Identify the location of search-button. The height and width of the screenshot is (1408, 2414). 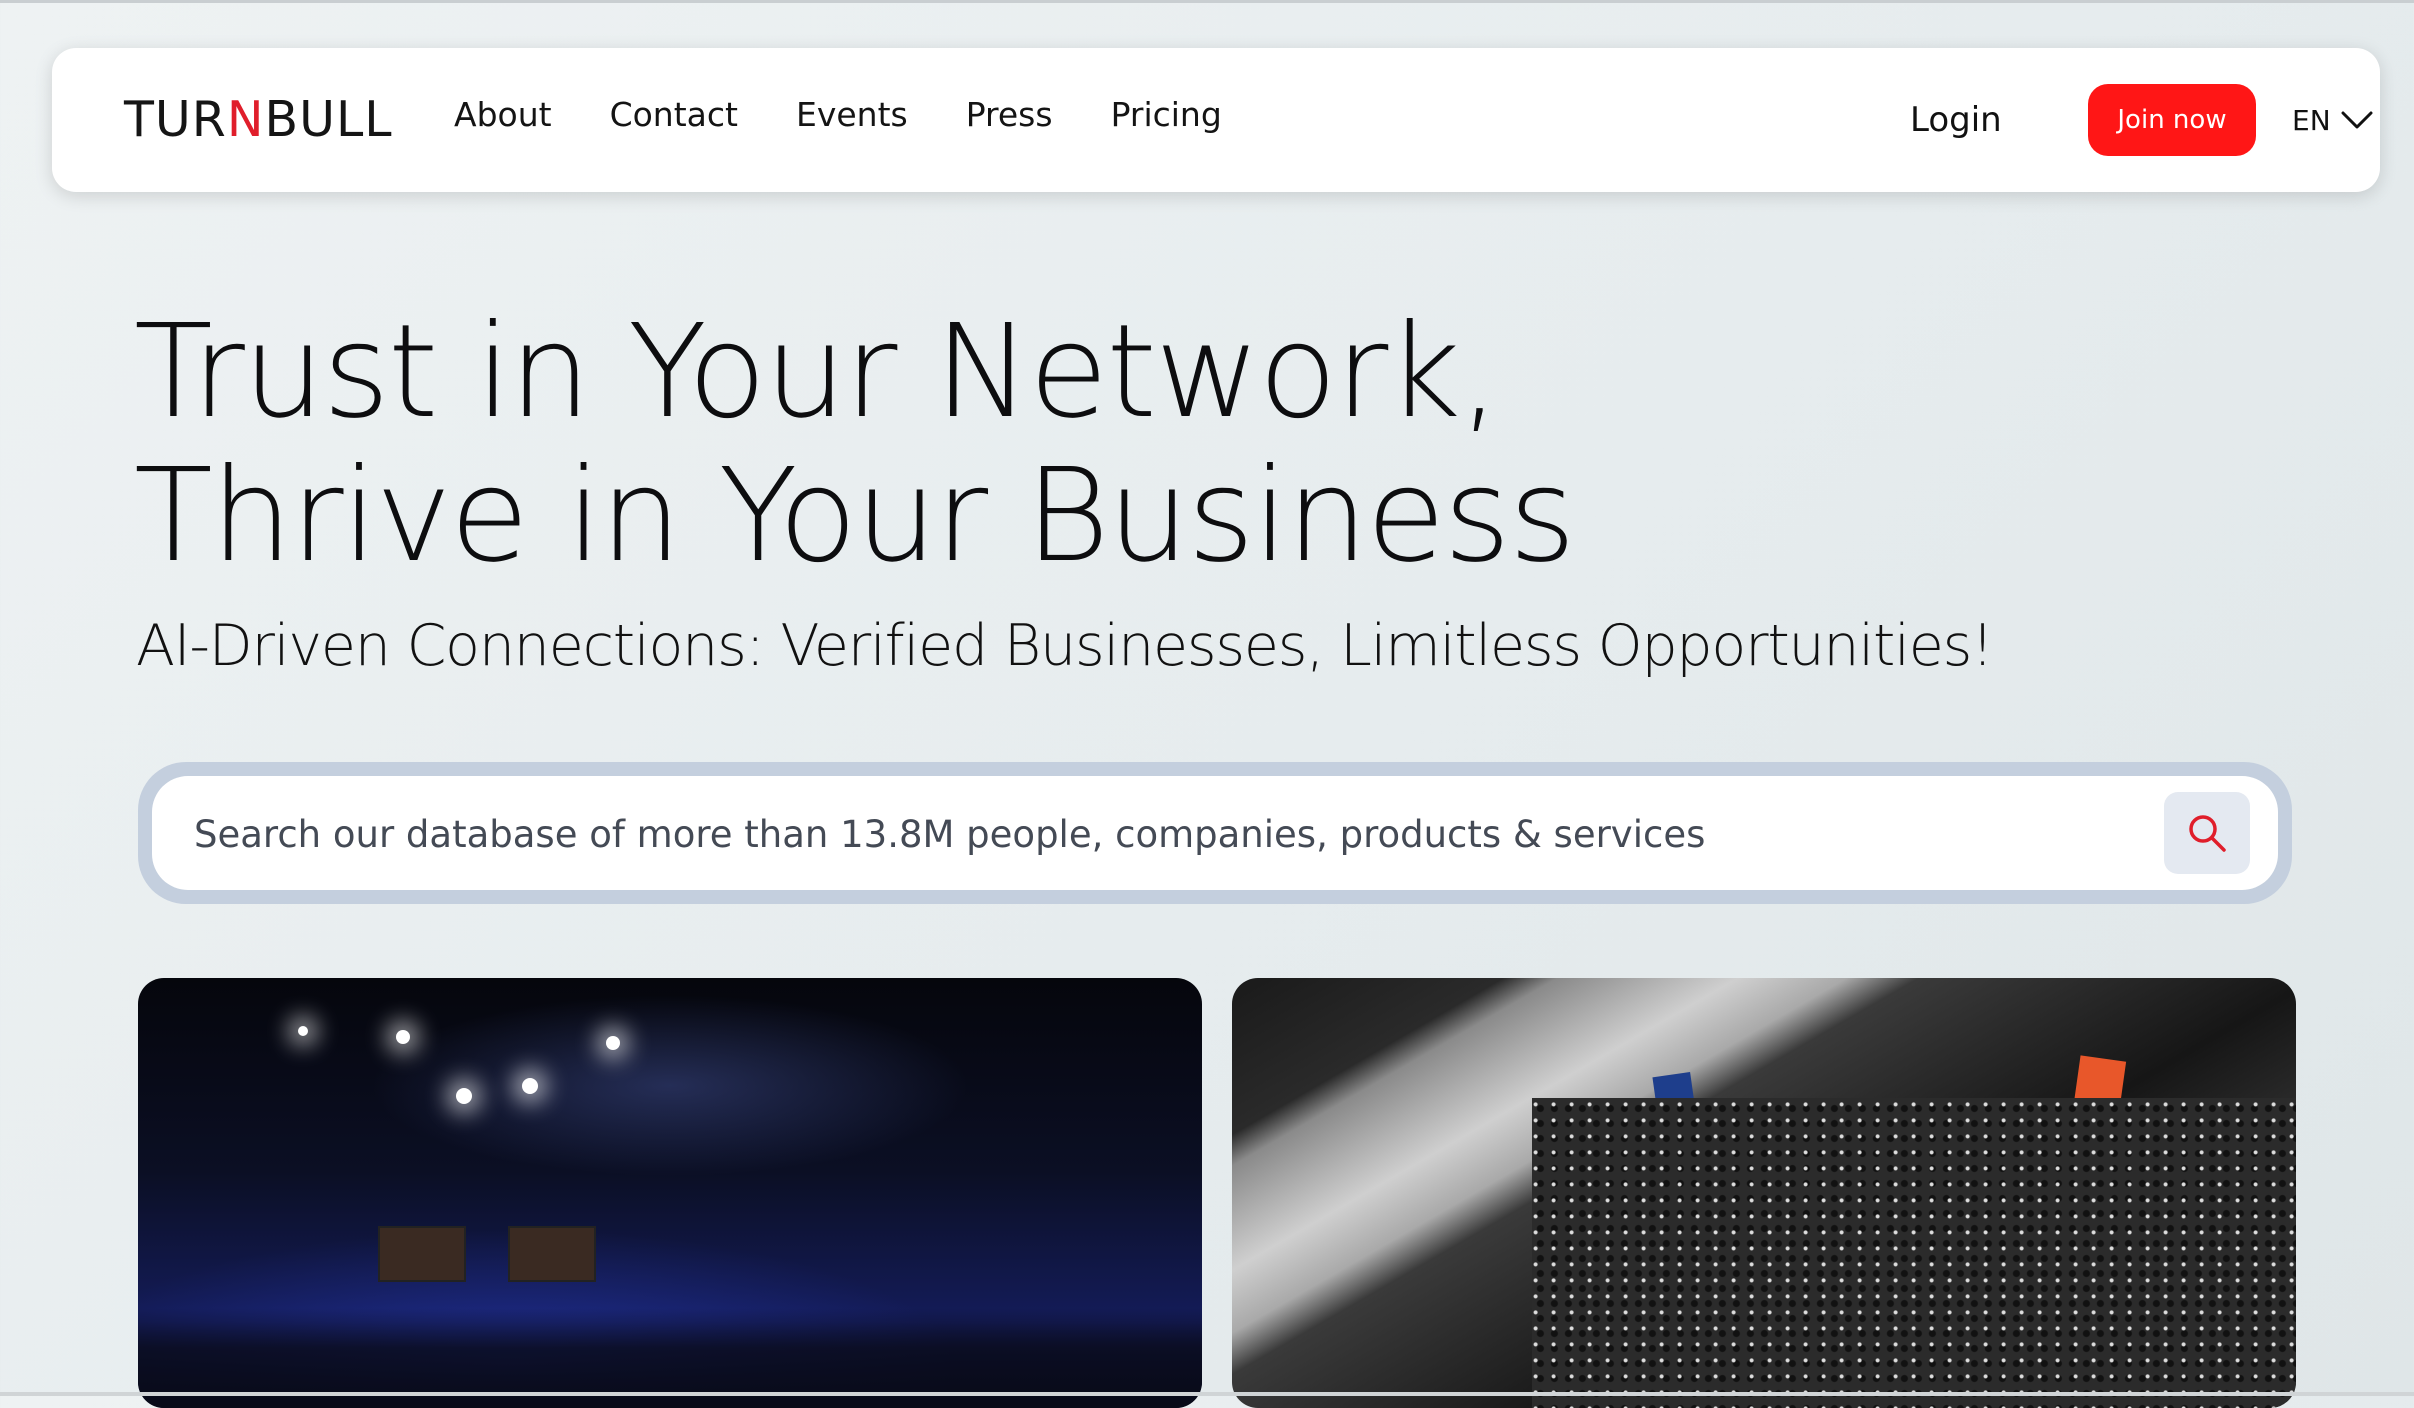
(2207, 833).